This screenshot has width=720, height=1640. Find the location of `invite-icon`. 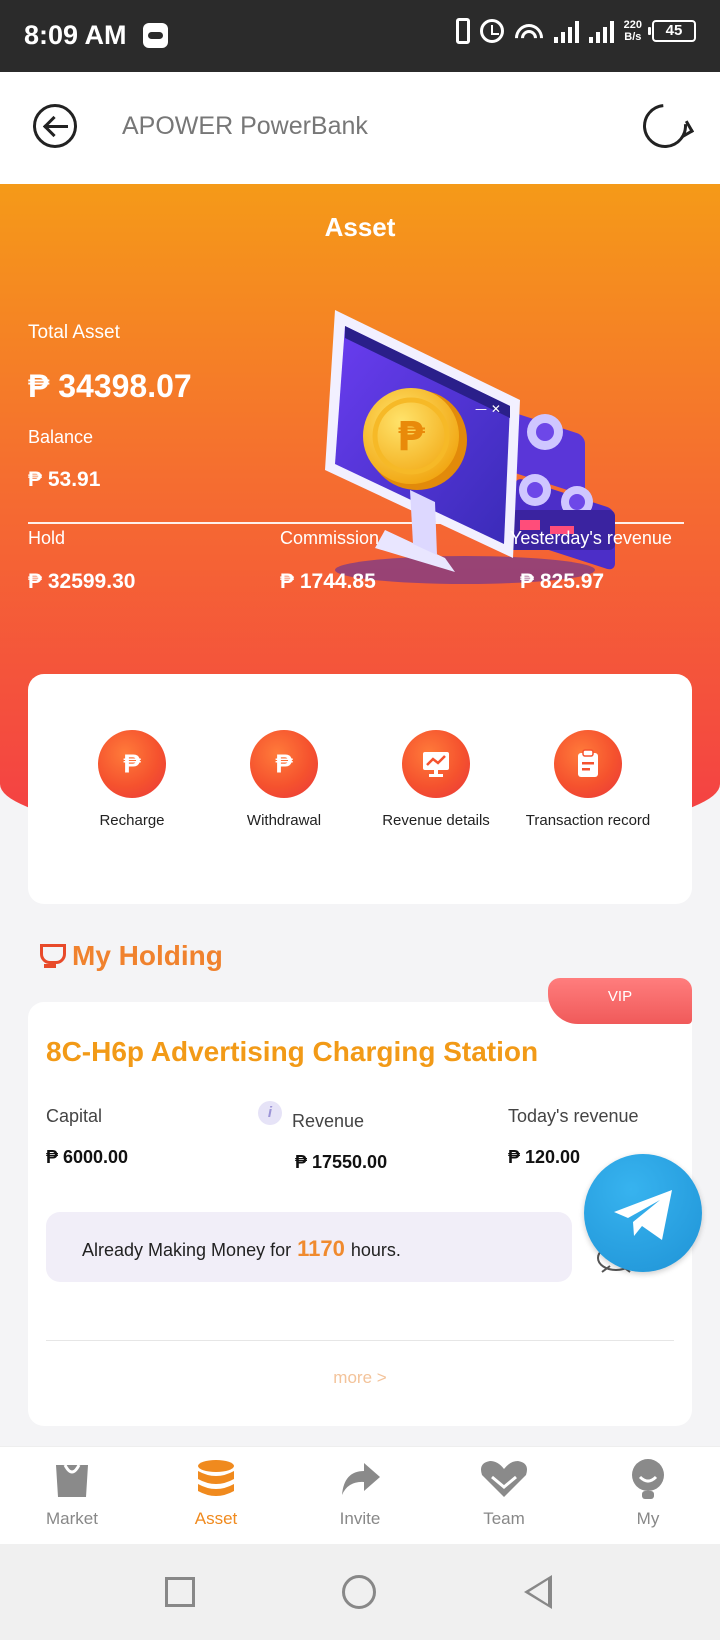

invite-icon is located at coordinates (361, 1479).